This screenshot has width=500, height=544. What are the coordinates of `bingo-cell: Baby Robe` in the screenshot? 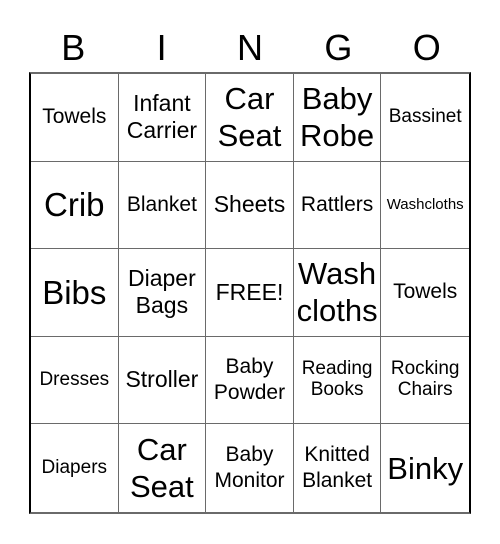 It's located at (337, 118).